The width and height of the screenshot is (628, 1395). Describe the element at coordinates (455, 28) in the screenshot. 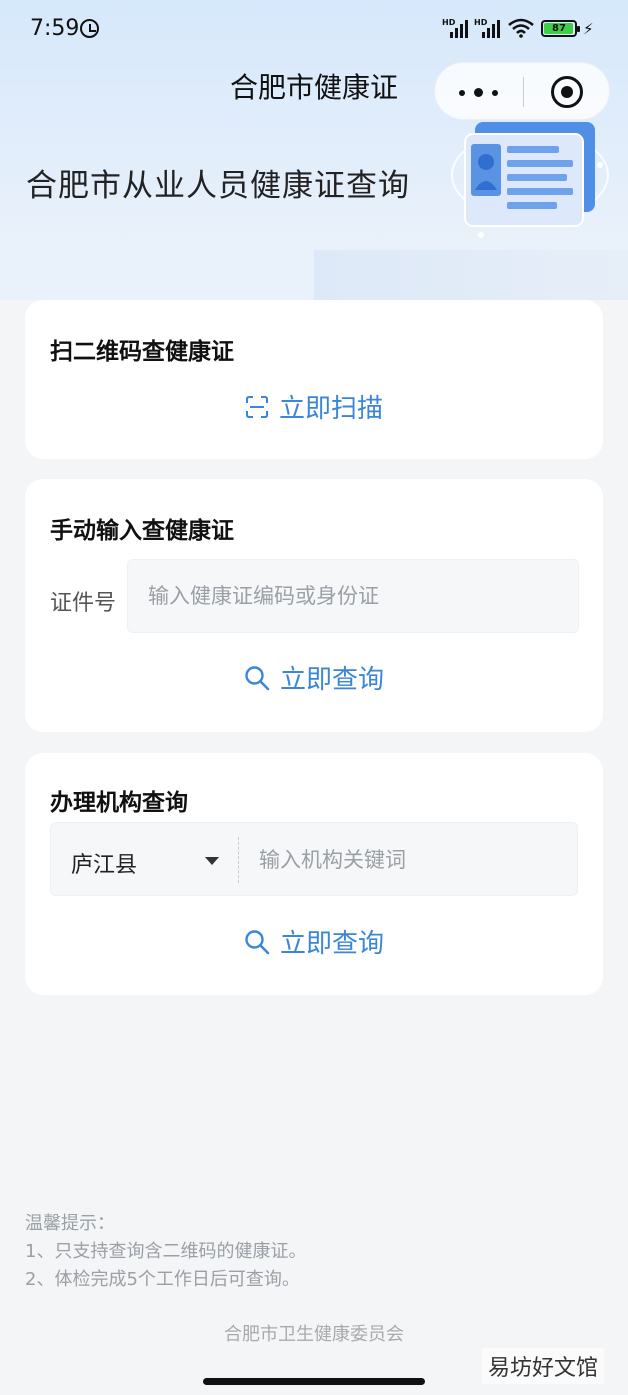

I see `signal-icon: HD` at that location.